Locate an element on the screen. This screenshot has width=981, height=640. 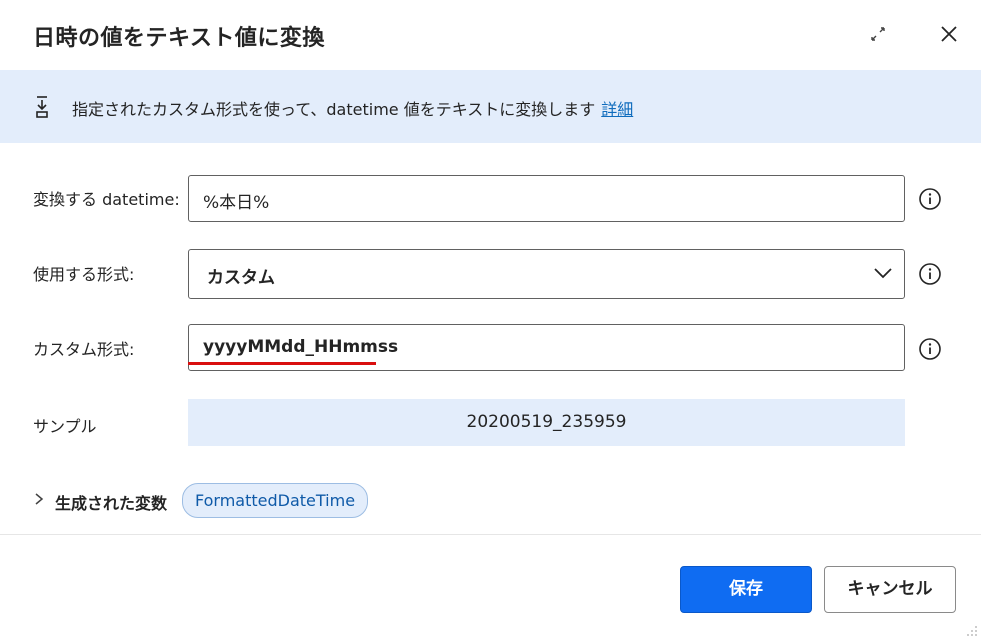
cancel-button: キャンセル is located at coordinates (890, 589).